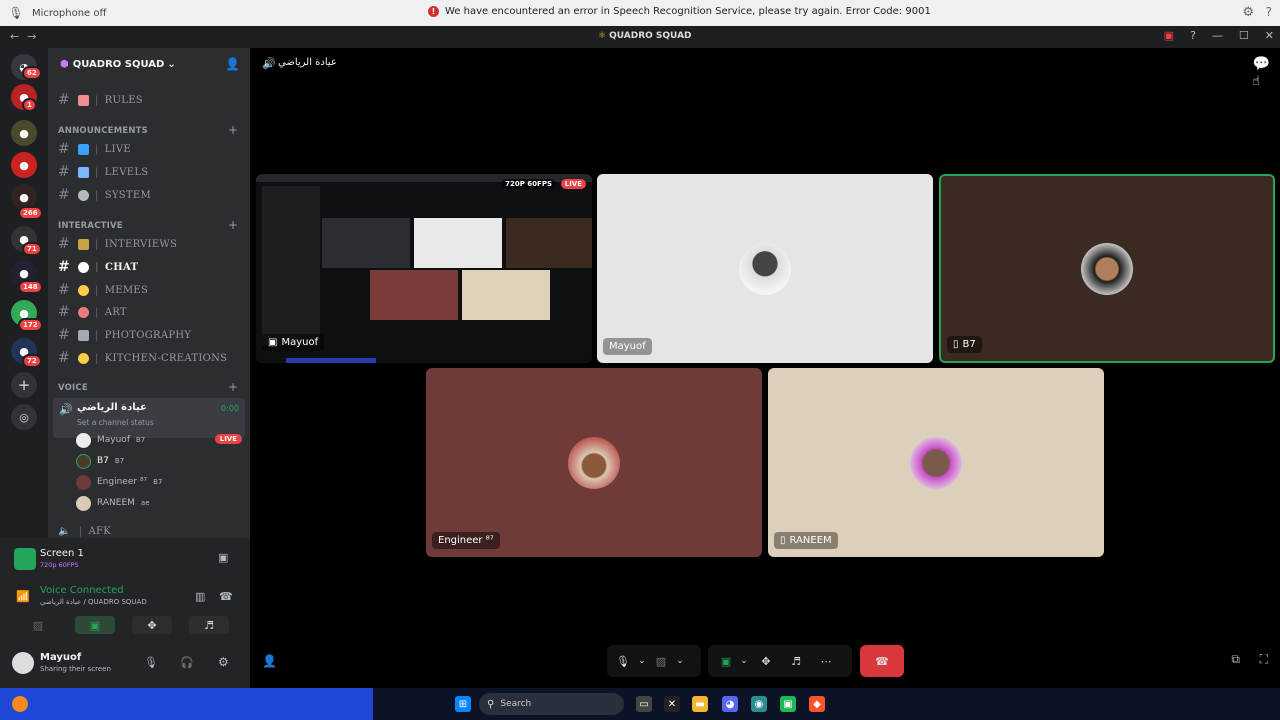 The width and height of the screenshot is (1280, 720). What do you see at coordinates (94, 149) in the screenshot?
I see `channel-live: # | LIVE` at bounding box center [94, 149].